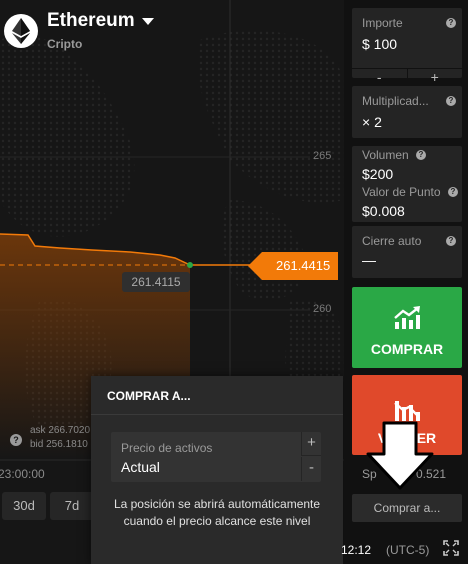 Image resolution: width=468 pixels, height=564 pixels. I want to click on autoclose-label: Cierre auto, so click(392, 241).